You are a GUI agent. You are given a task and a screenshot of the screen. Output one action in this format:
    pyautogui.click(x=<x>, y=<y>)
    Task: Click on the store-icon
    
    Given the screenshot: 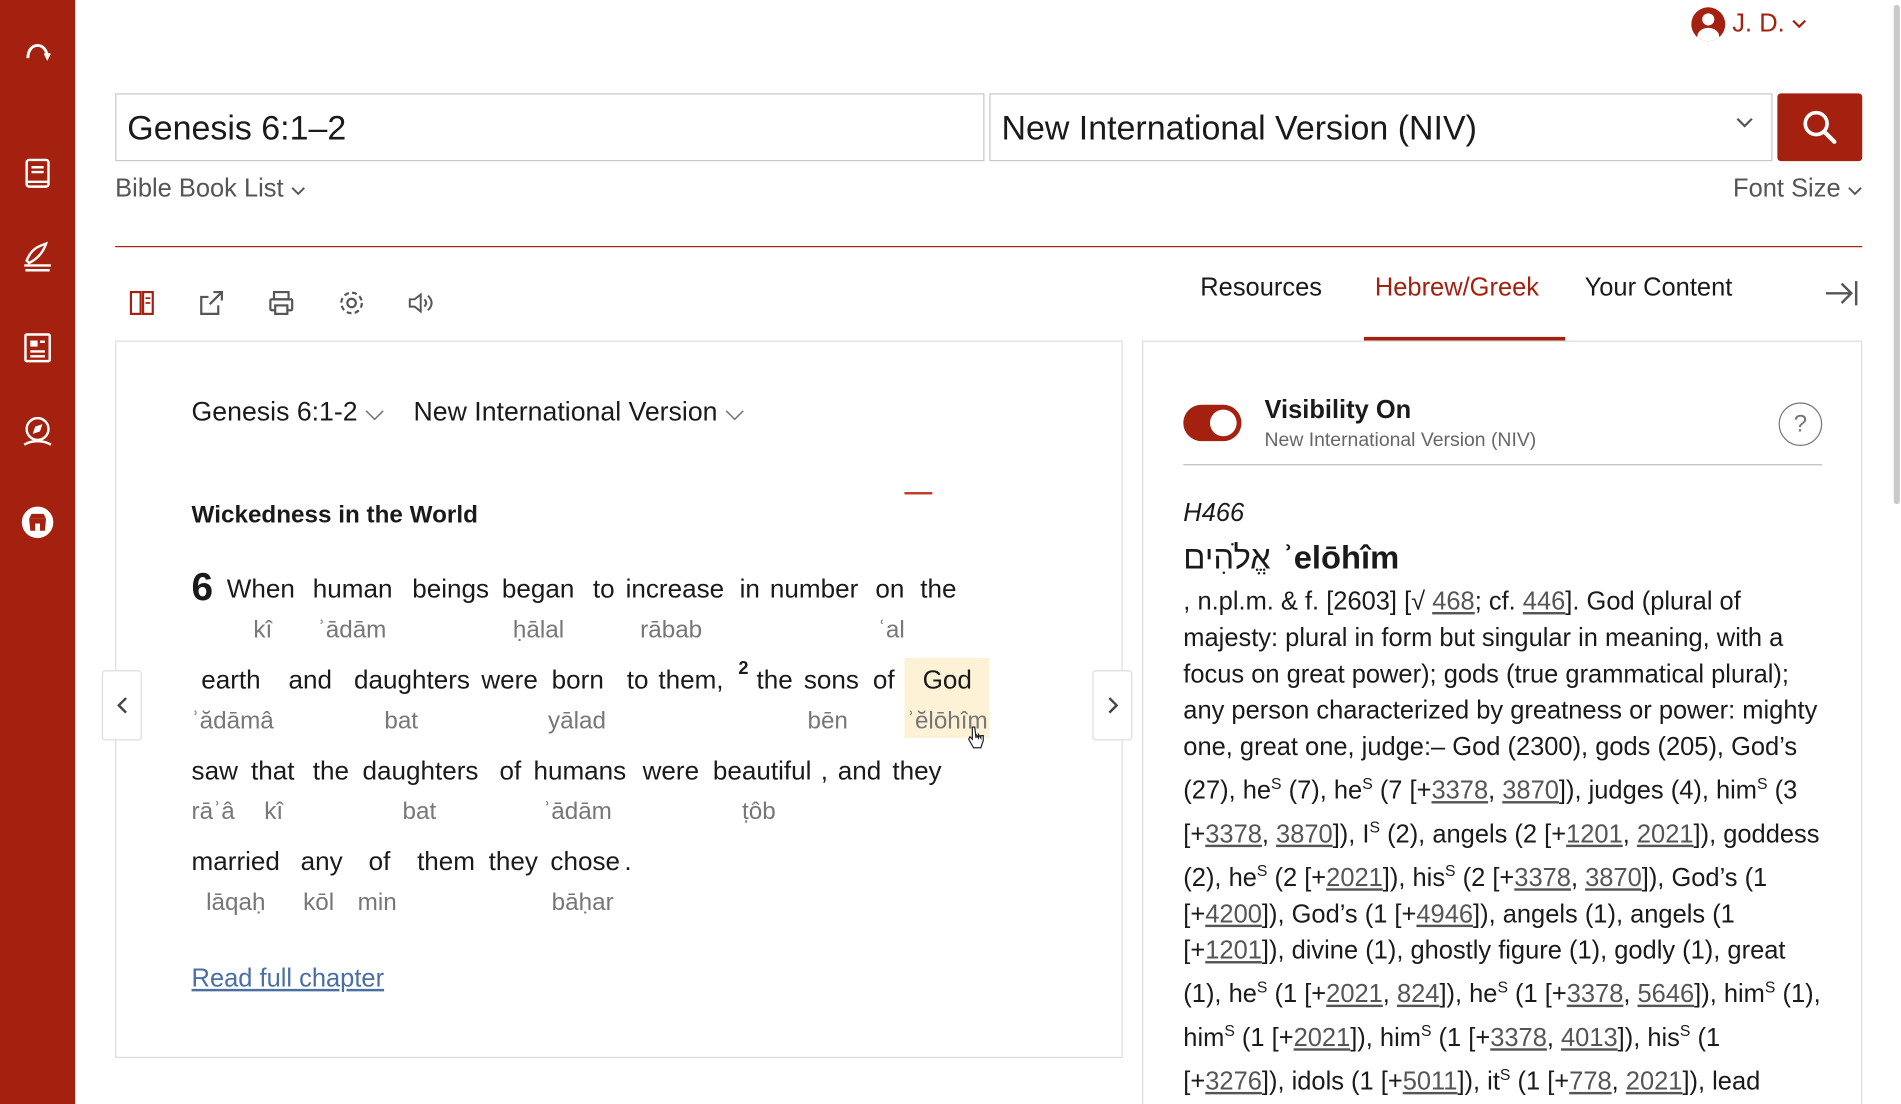 What is the action you would take?
    pyautogui.click(x=37, y=522)
    